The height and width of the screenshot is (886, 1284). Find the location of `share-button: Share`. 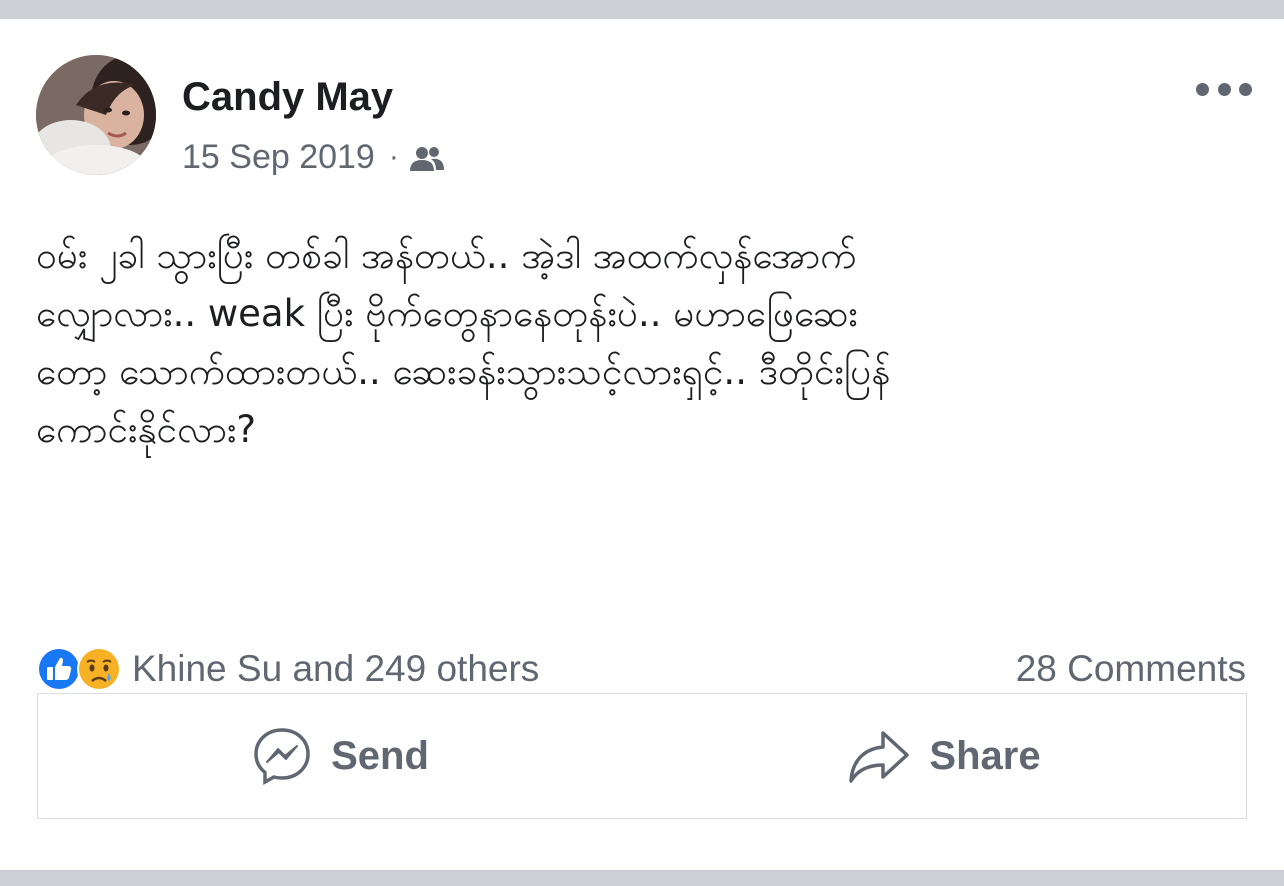

share-button: Share is located at coordinates (944, 756).